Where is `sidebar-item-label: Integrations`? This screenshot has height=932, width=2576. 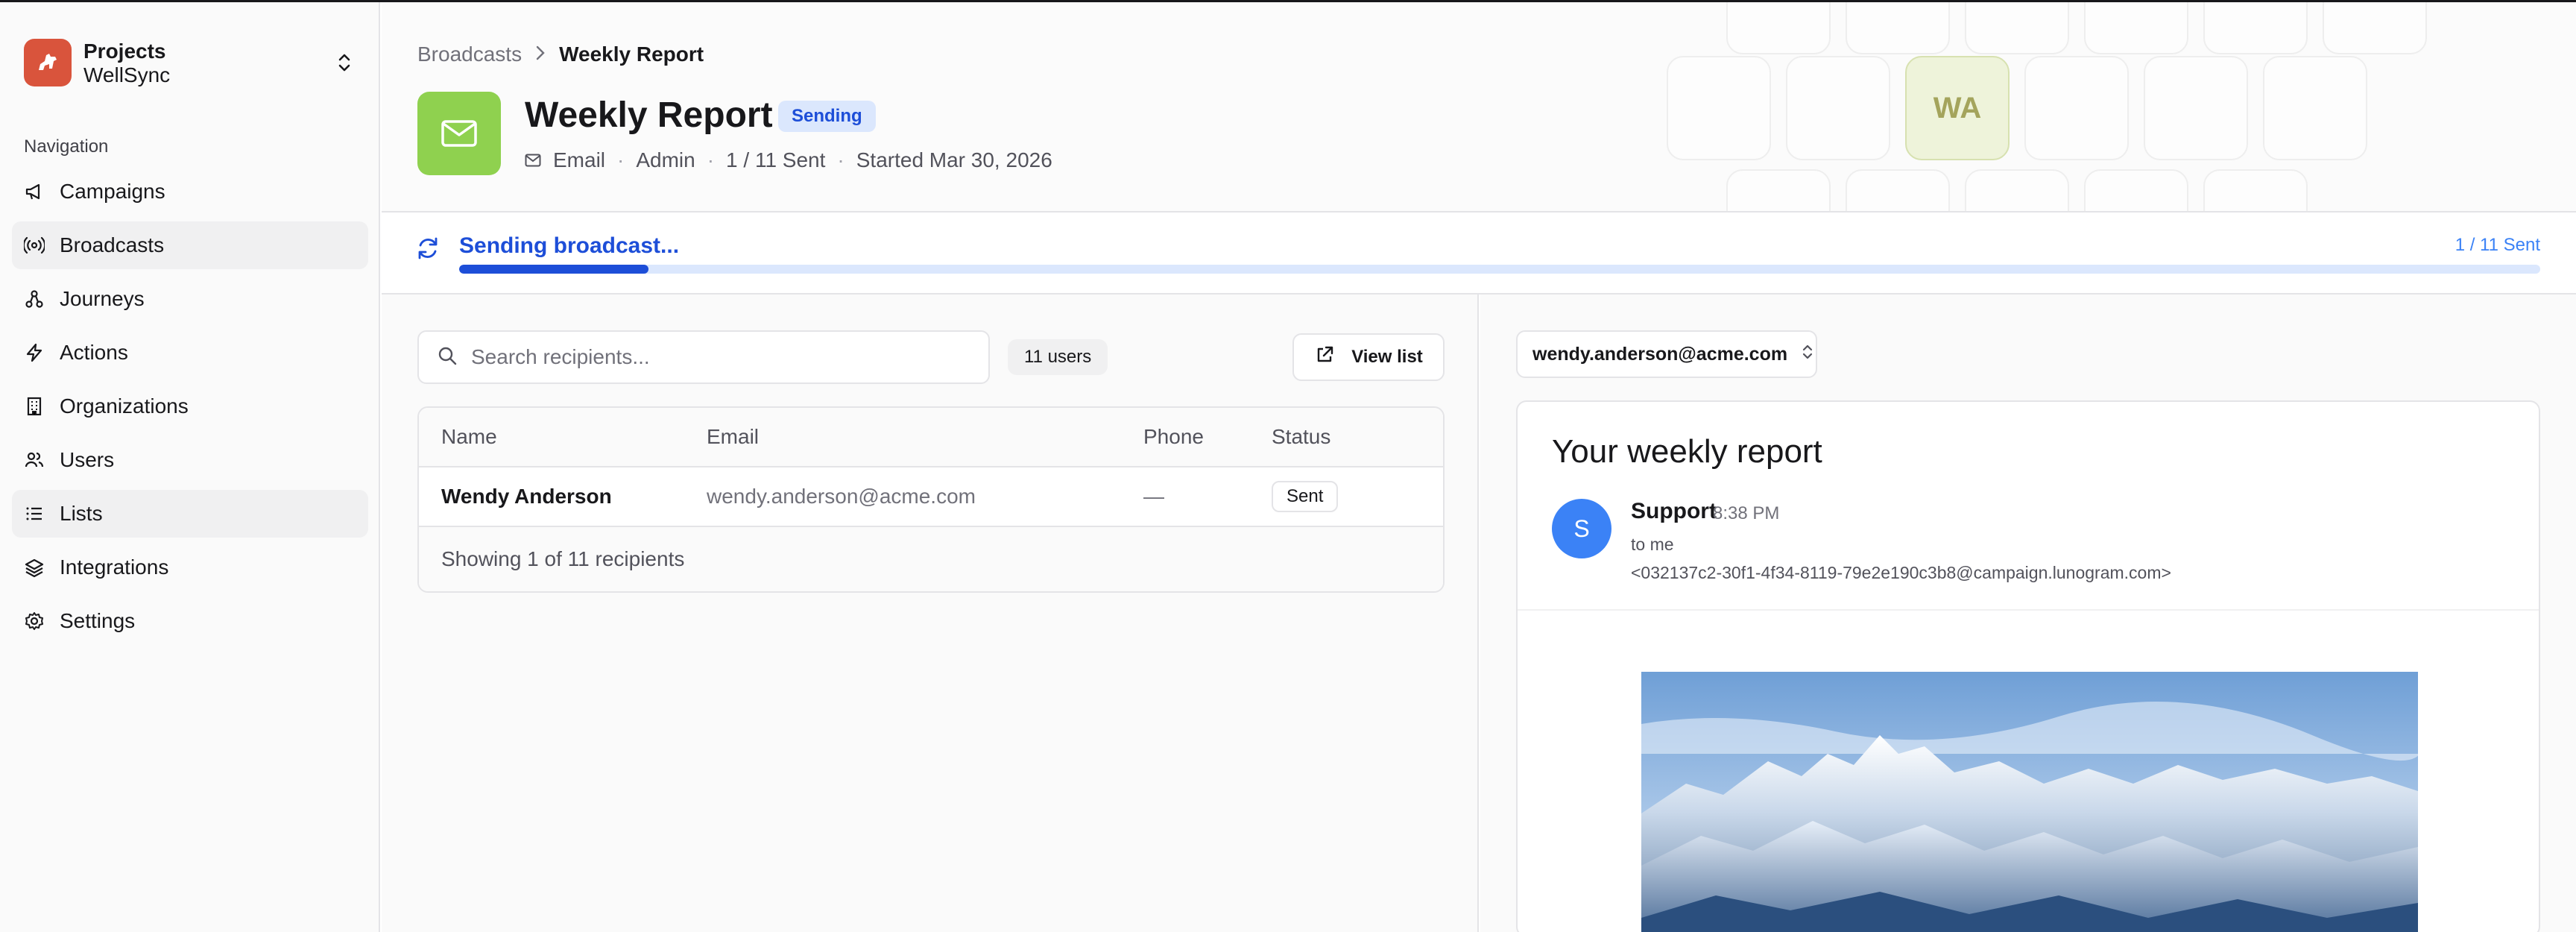 sidebar-item-label: Integrations is located at coordinates (114, 567).